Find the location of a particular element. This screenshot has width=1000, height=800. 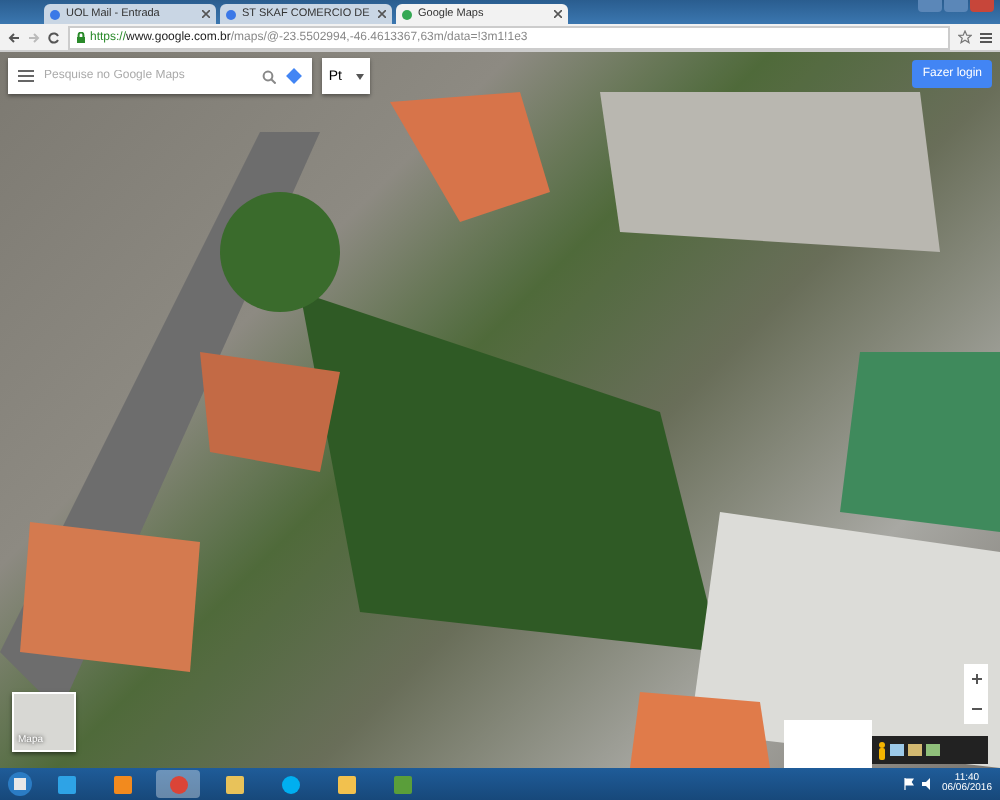

star-icon is located at coordinates (965, 37).